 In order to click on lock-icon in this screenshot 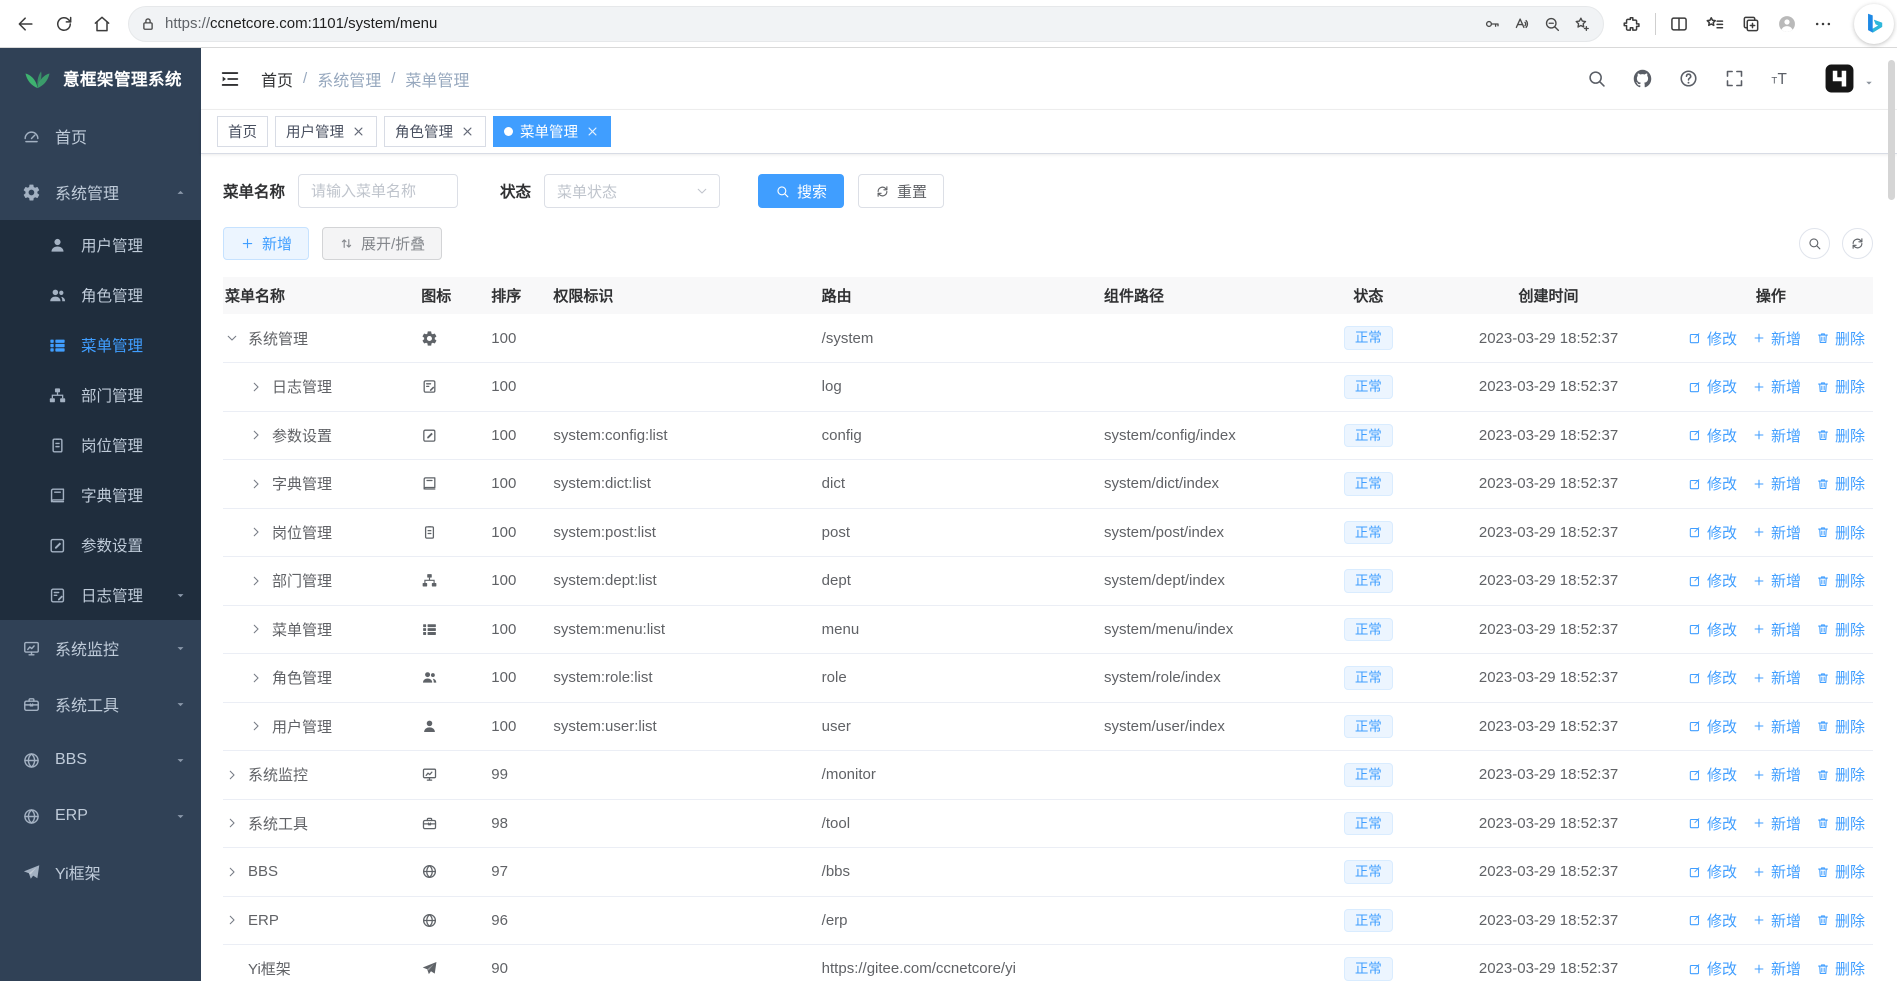, I will do `click(148, 24)`.